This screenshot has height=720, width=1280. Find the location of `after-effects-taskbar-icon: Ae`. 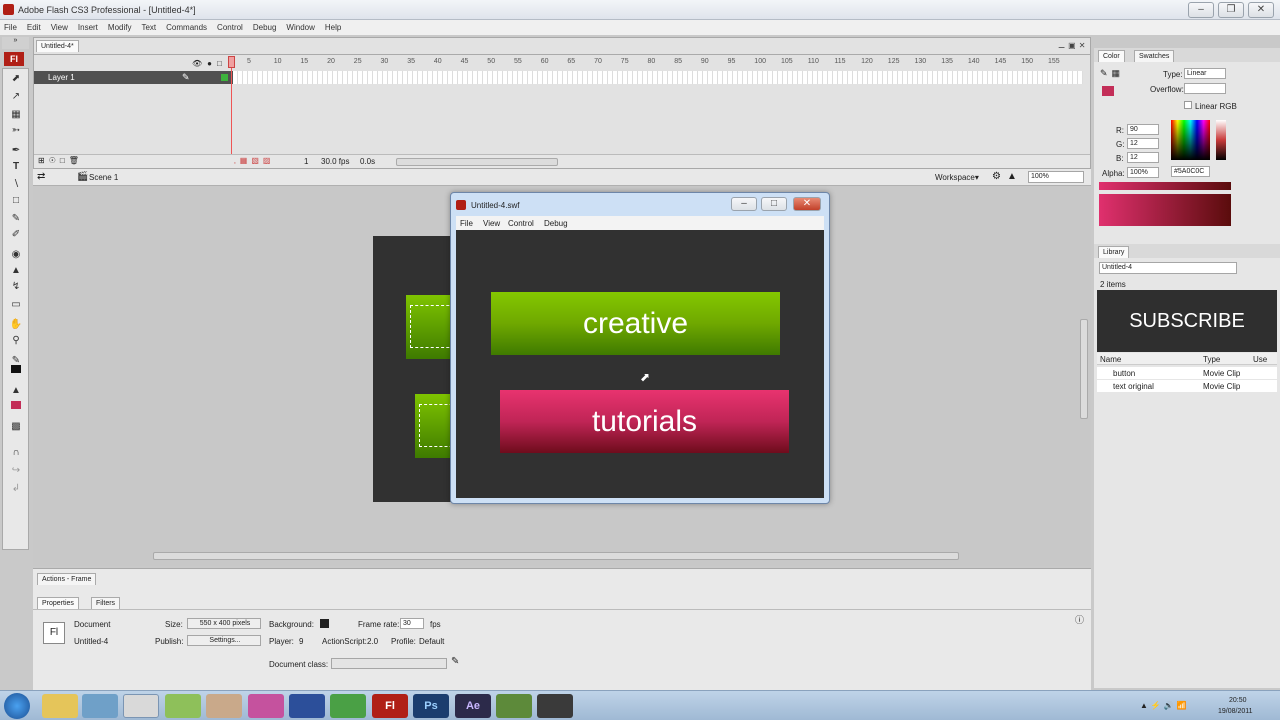

after-effects-taskbar-icon: Ae is located at coordinates (473, 706).